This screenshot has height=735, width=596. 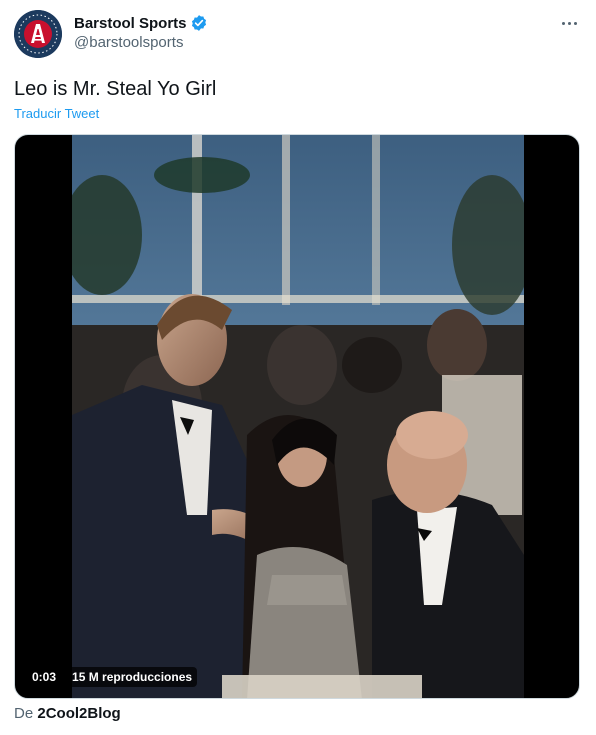 What do you see at coordinates (130, 23) in the screenshot?
I see `author-display-name: Barstool Sports` at bounding box center [130, 23].